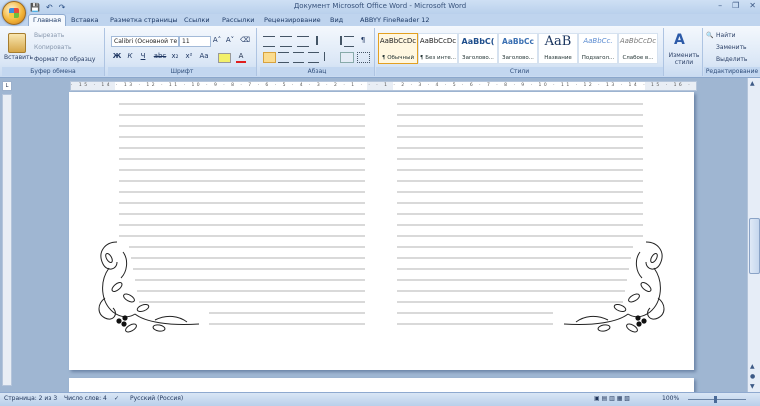 Image resolution: width=760 pixels, height=406 pixels. Describe the element at coordinates (224, 58) in the screenshot. I see `highlight-icon` at that location.